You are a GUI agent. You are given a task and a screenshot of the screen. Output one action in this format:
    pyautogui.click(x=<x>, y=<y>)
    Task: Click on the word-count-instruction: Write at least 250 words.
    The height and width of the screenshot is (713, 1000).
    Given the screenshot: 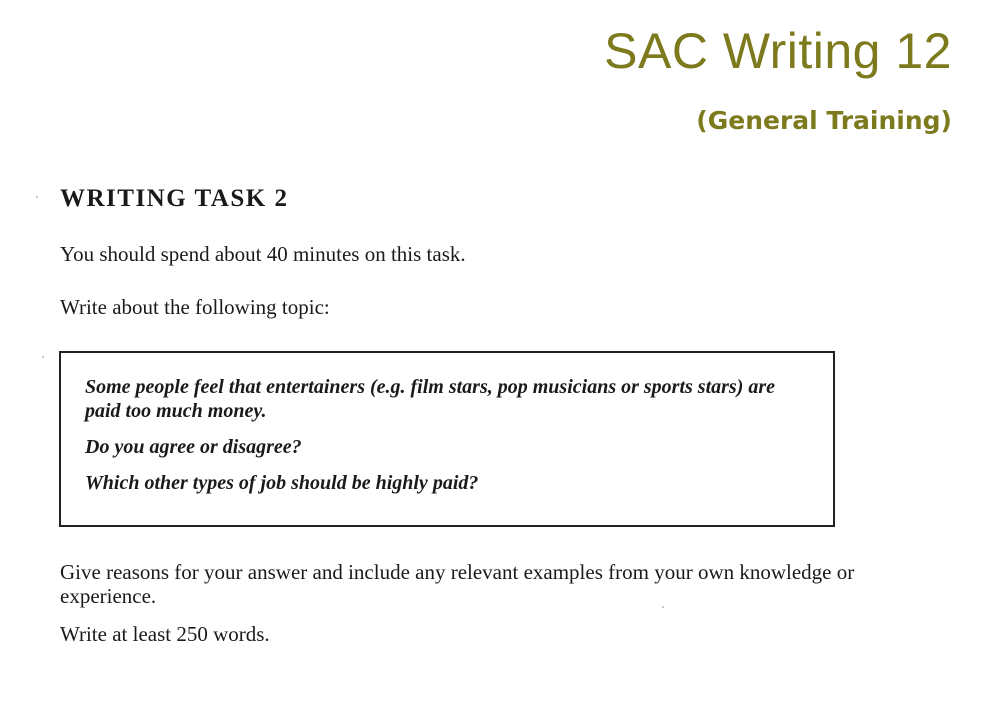 What is the action you would take?
    pyautogui.click(x=165, y=634)
    